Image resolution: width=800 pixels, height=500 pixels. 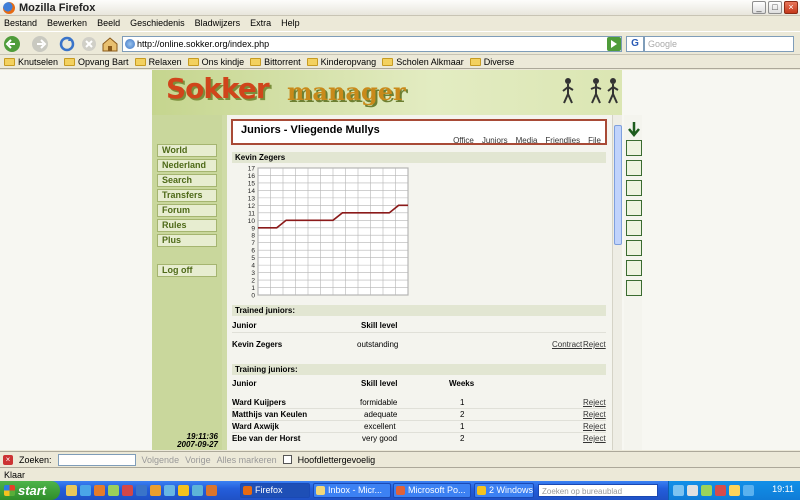 What do you see at coordinates (634, 268) in the screenshot?
I see `eye-icon` at bounding box center [634, 268].